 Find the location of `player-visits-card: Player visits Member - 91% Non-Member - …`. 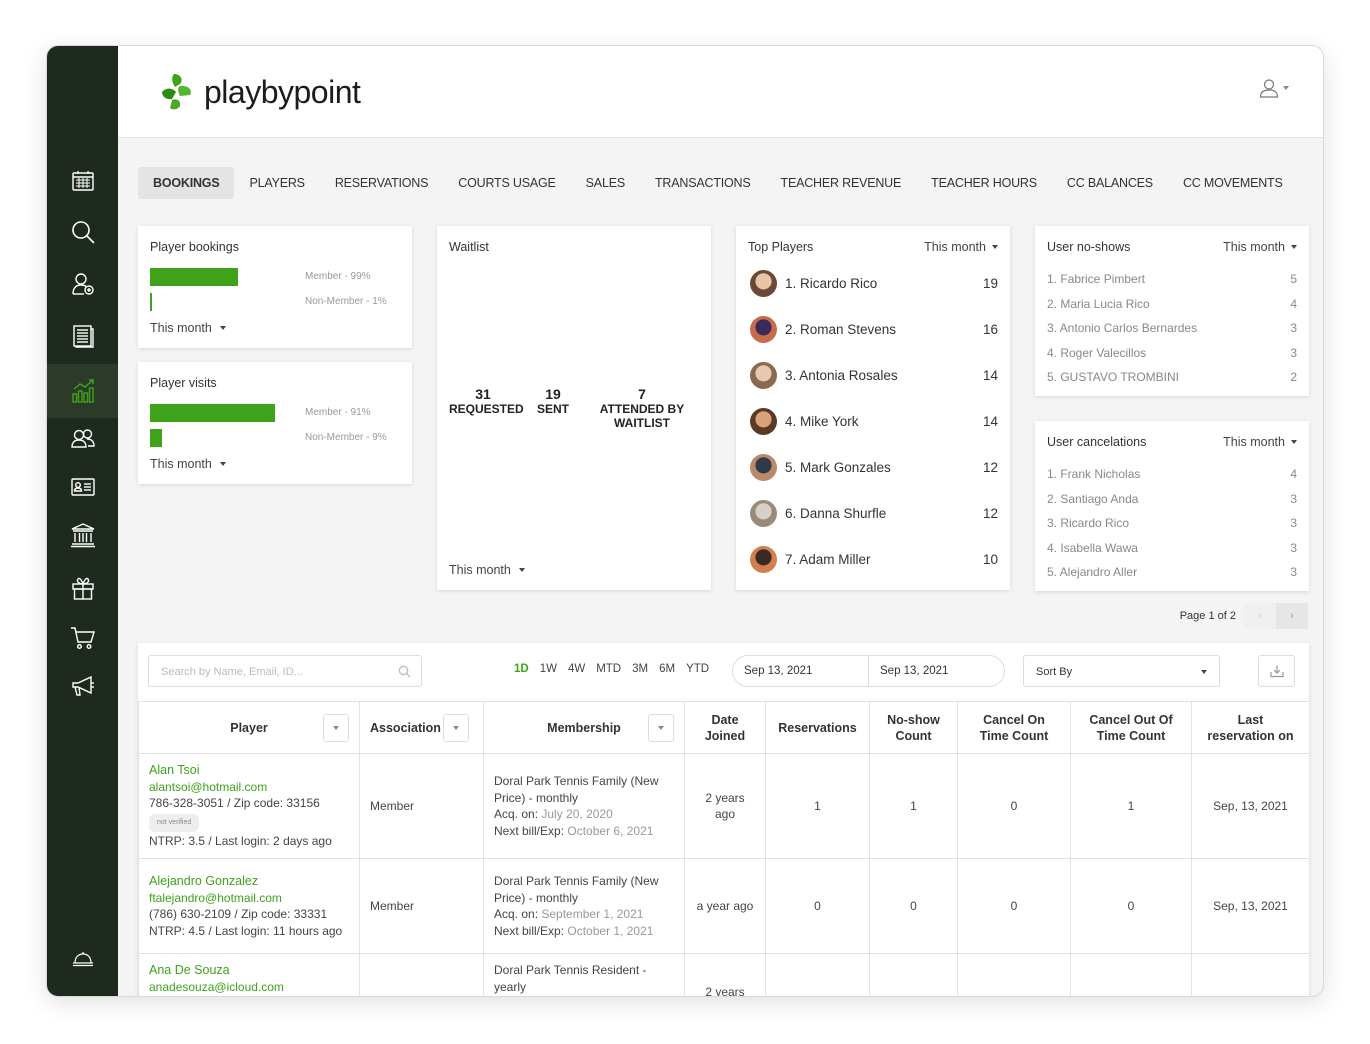

player-visits-card: Player visits Member - 91% Non-Member - … is located at coordinates (275, 423).